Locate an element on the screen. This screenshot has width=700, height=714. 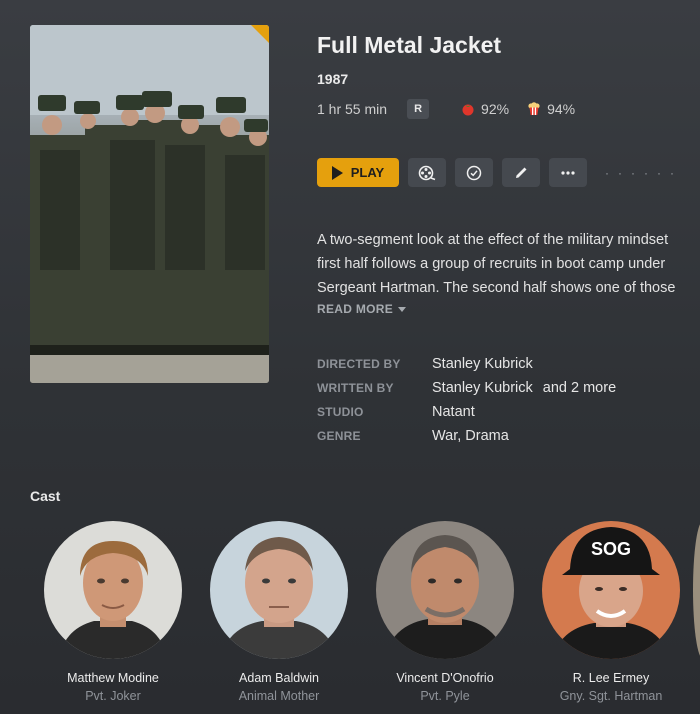
credit-row-genre: GENRE War, Drama is located at coordinates (466, 436).